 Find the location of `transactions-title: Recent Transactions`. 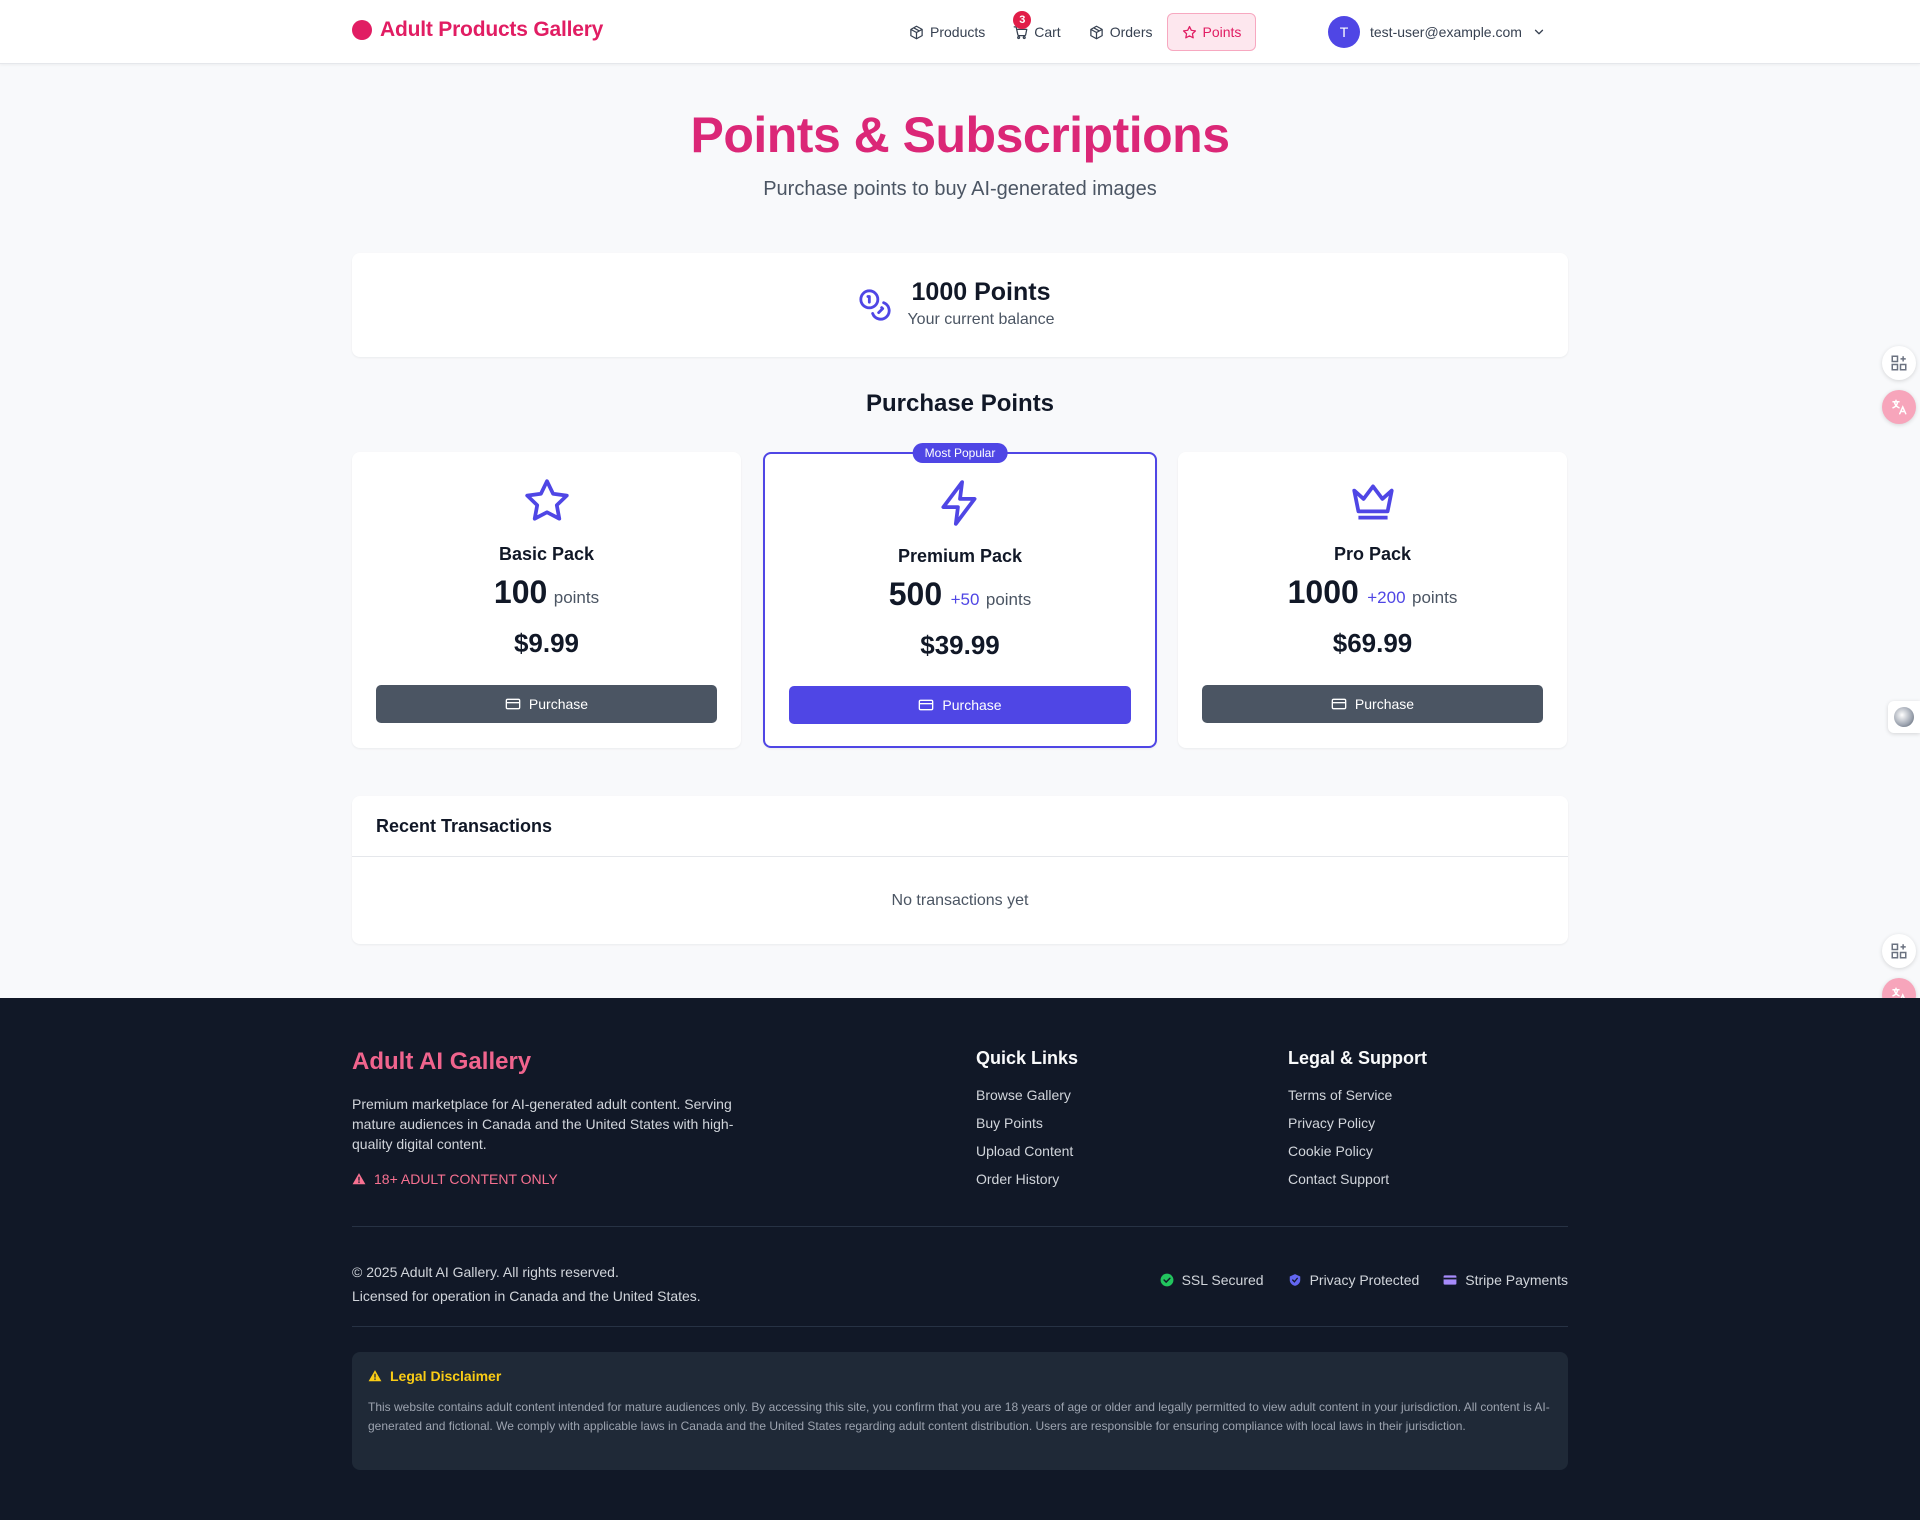

transactions-title: Recent Transactions is located at coordinates (464, 826).